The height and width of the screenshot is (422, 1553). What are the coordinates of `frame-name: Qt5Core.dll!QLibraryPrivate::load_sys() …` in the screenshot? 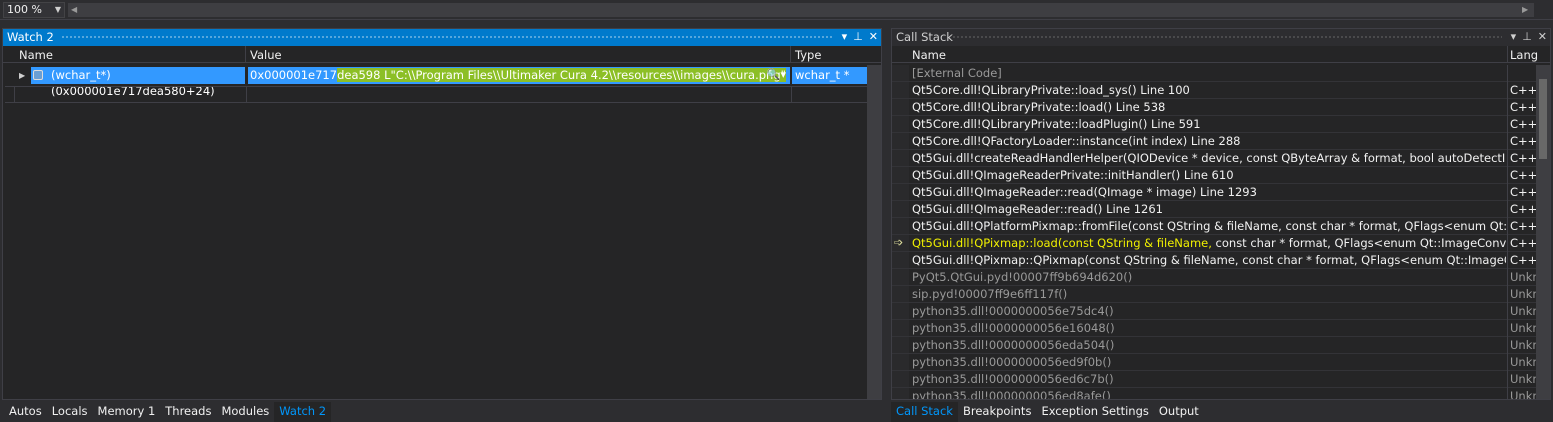 It's located at (1051, 90).